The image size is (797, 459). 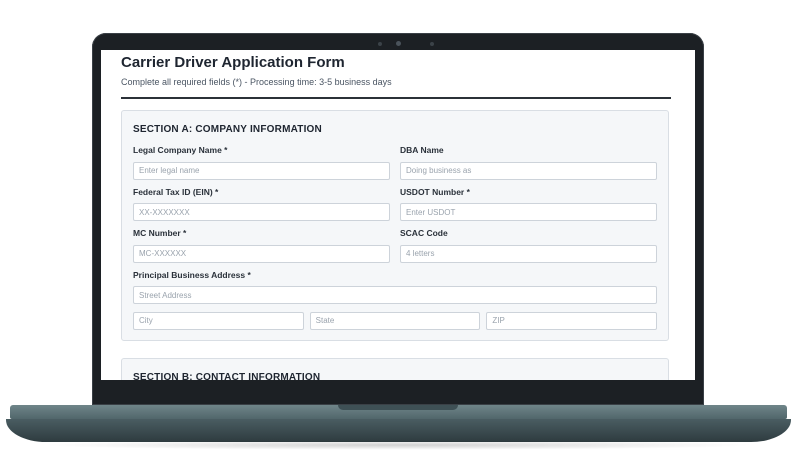 I want to click on address-row, so click(x=395, y=320).